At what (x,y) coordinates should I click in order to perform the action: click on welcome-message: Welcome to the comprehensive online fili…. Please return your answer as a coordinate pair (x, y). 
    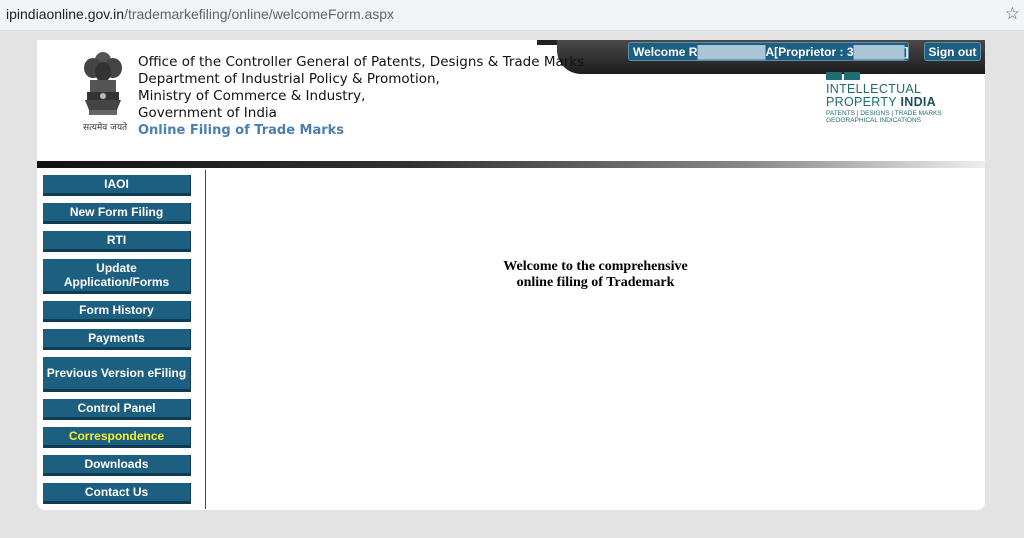
    Looking at the image, I should click on (595, 275).